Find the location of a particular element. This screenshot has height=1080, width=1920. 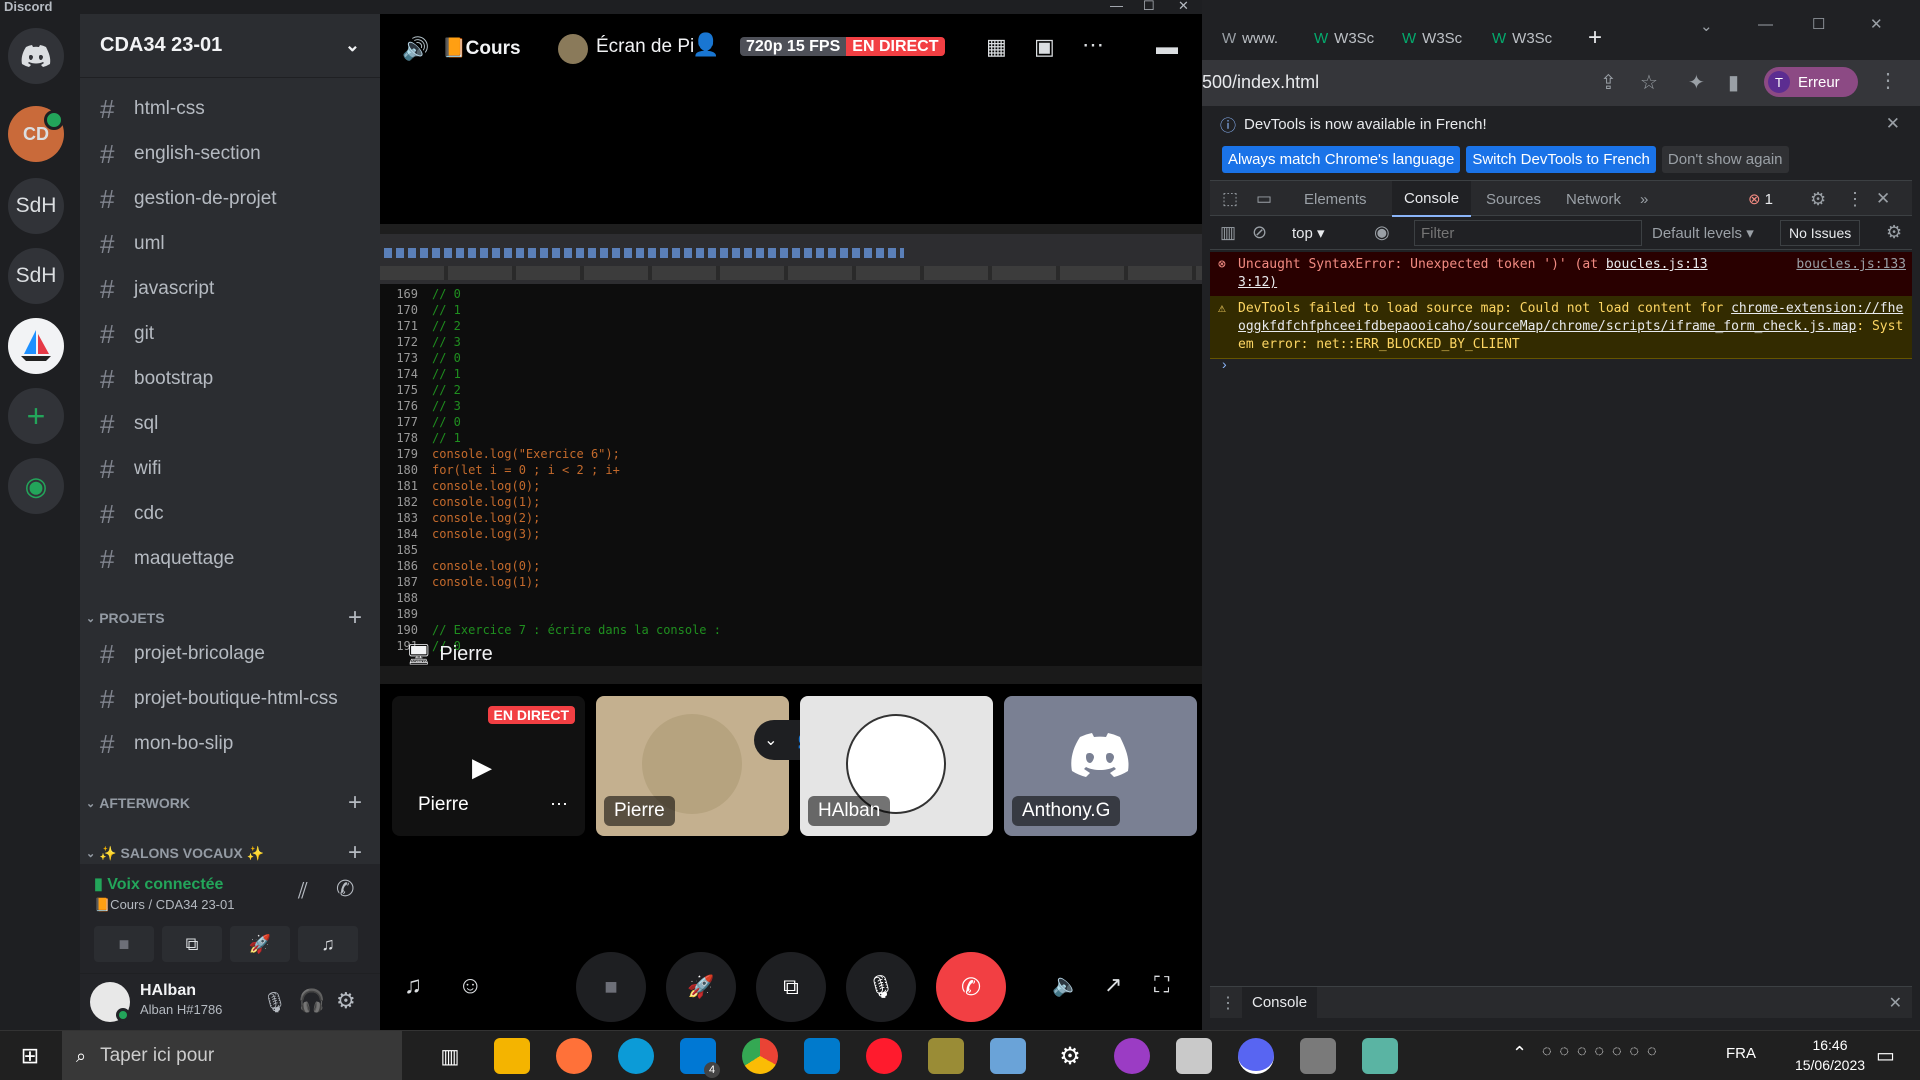

category-projets: ⌄ PROJETS + is located at coordinates (229, 618).